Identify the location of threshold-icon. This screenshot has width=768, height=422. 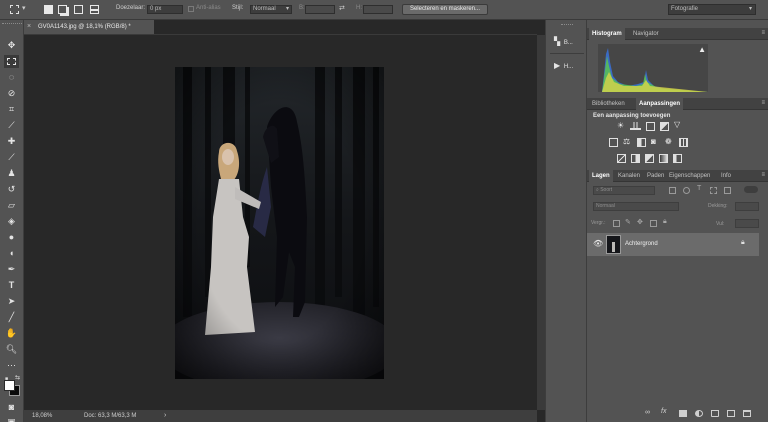
(649, 158).